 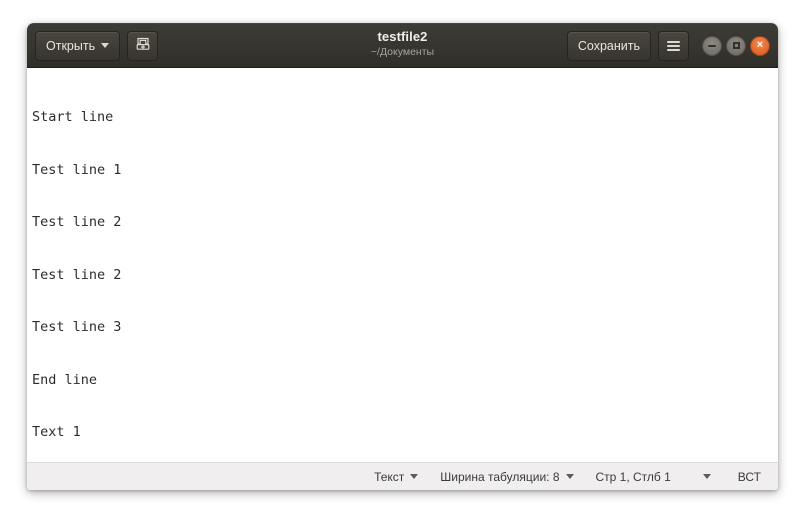 I want to click on hamburger-menu-icon, so click(x=673, y=45).